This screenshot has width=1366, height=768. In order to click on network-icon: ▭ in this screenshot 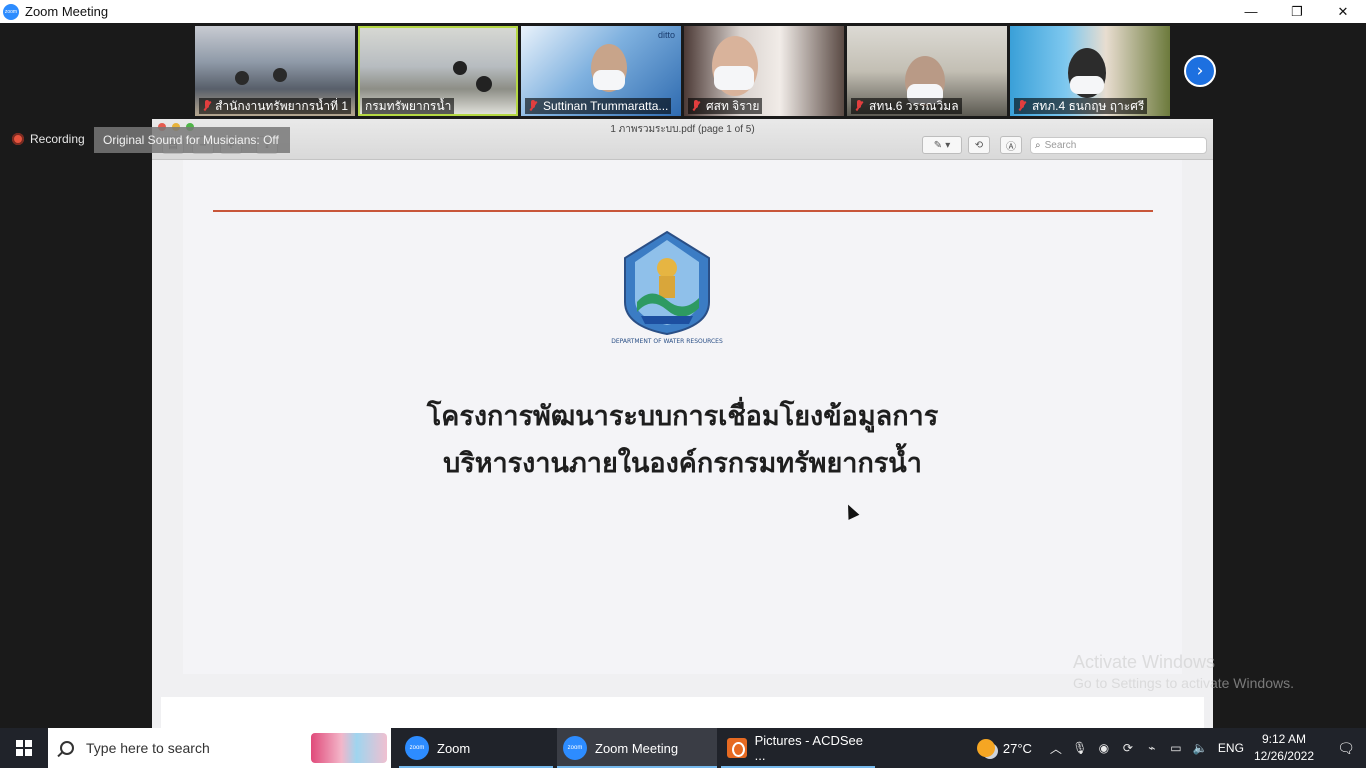, I will do `click(1176, 748)`.